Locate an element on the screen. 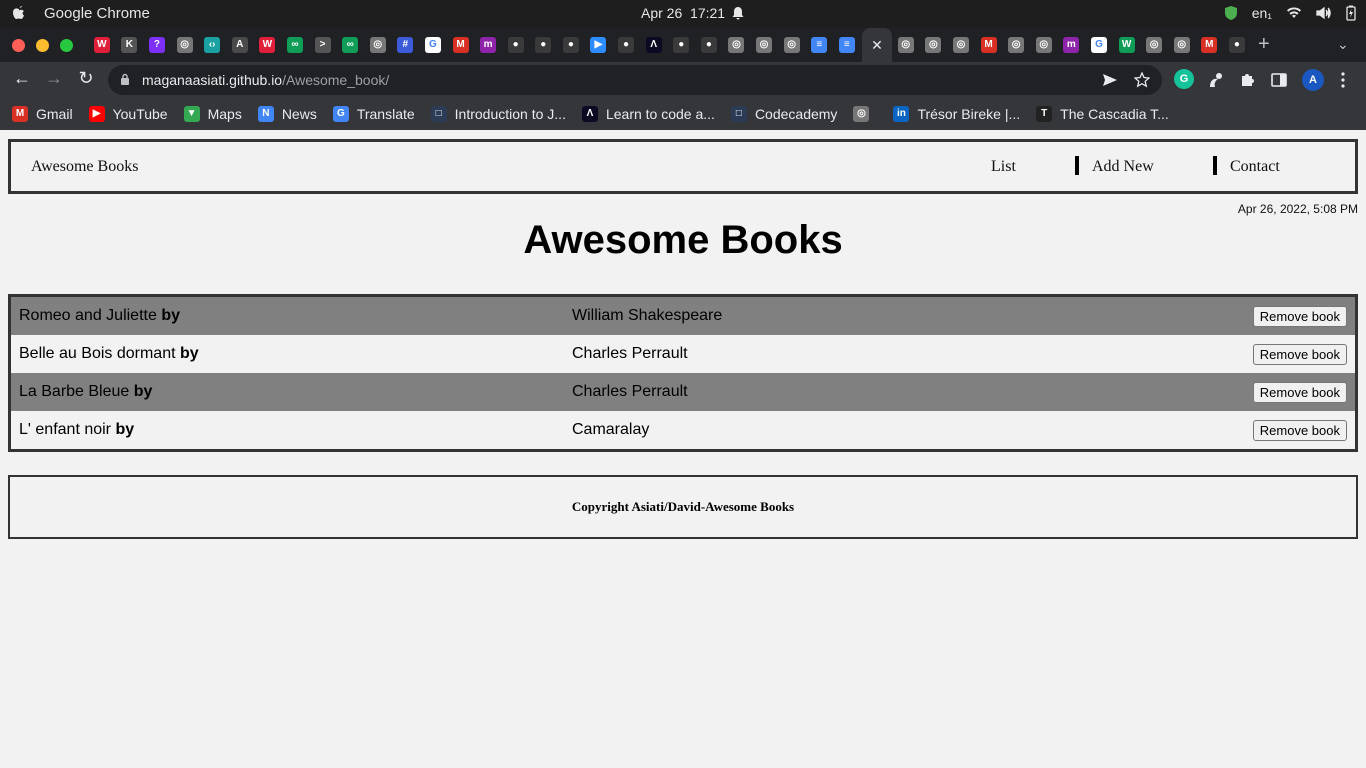 Image resolution: width=1366 pixels, height=768 pixels. chrome-tab-icon: ◎ is located at coordinates (184, 45).